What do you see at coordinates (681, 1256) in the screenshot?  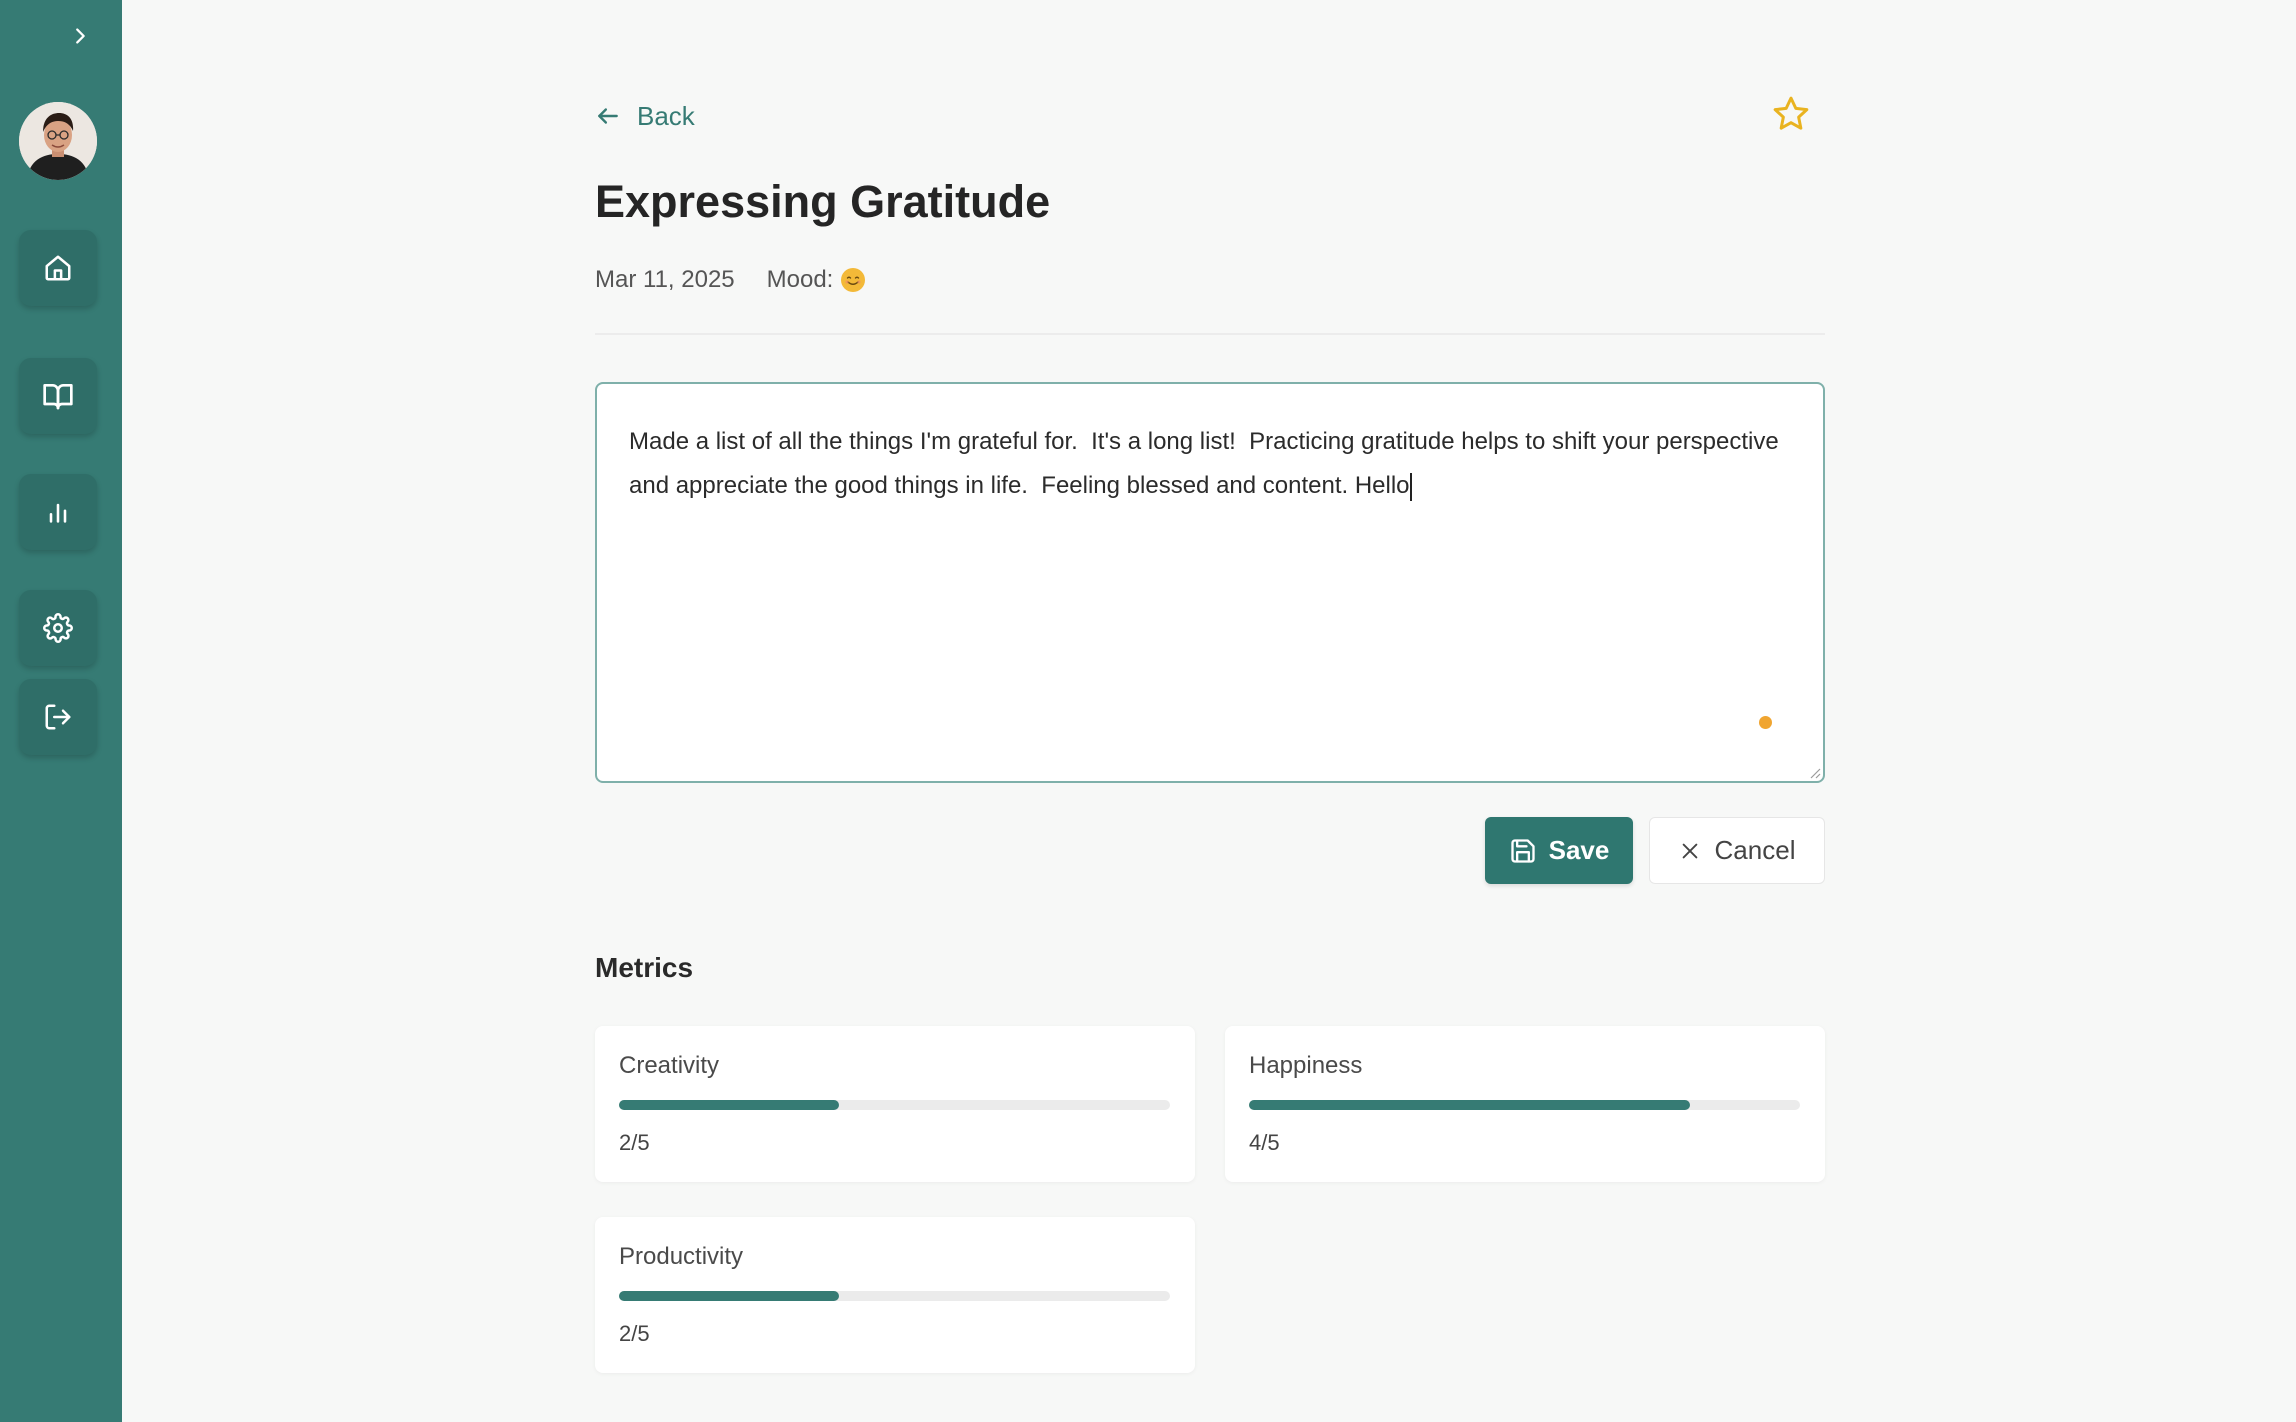 I see `metric-label: Productivity` at bounding box center [681, 1256].